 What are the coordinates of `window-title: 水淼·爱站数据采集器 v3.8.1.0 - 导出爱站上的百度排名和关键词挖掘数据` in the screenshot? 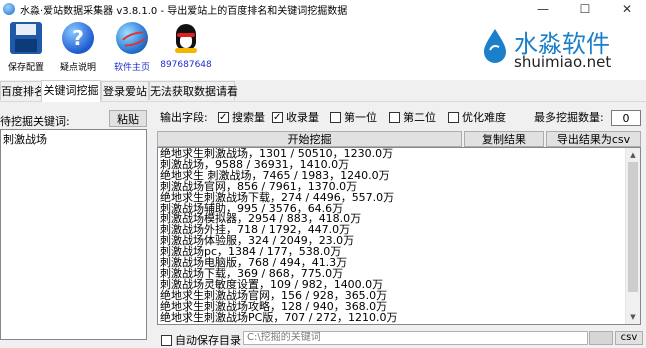 It's located at (184, 11).